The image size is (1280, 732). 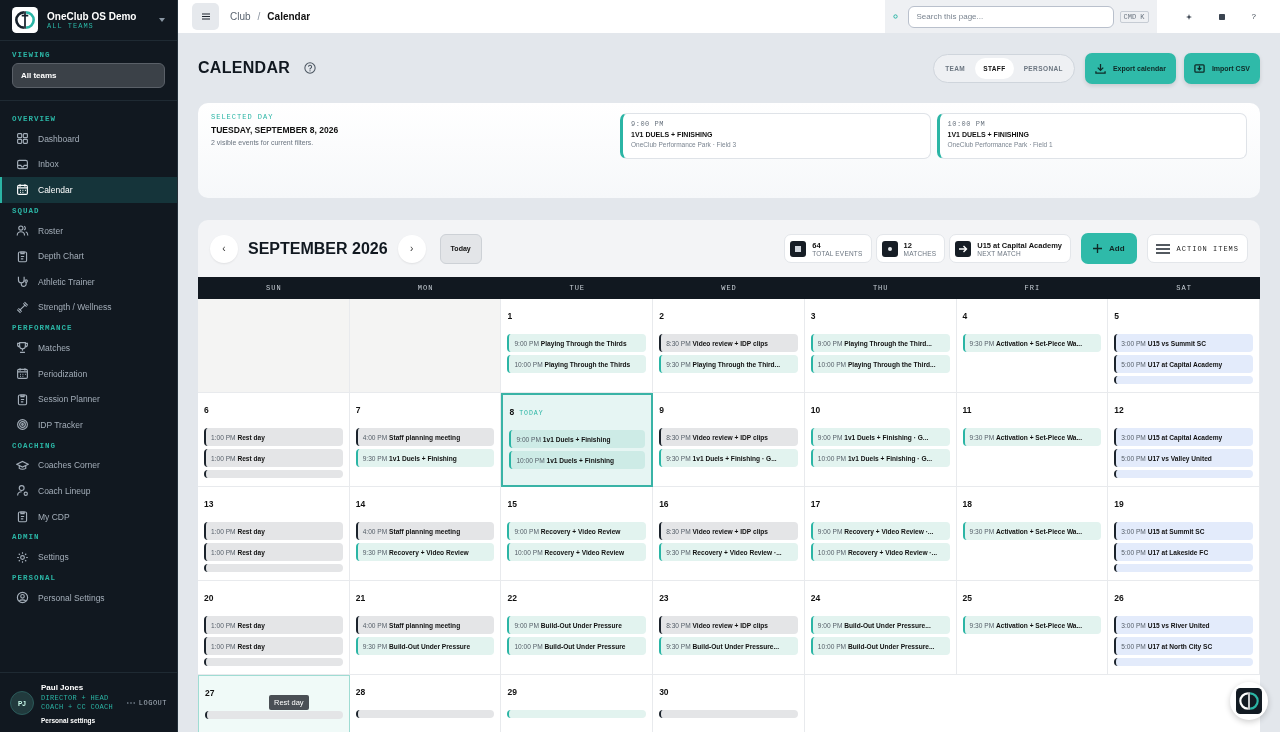 What do you see at coordinates (92, 16) in the screenshot?
I see `brand-name: OneClub OS Demo` at bounding box center [92, 16].